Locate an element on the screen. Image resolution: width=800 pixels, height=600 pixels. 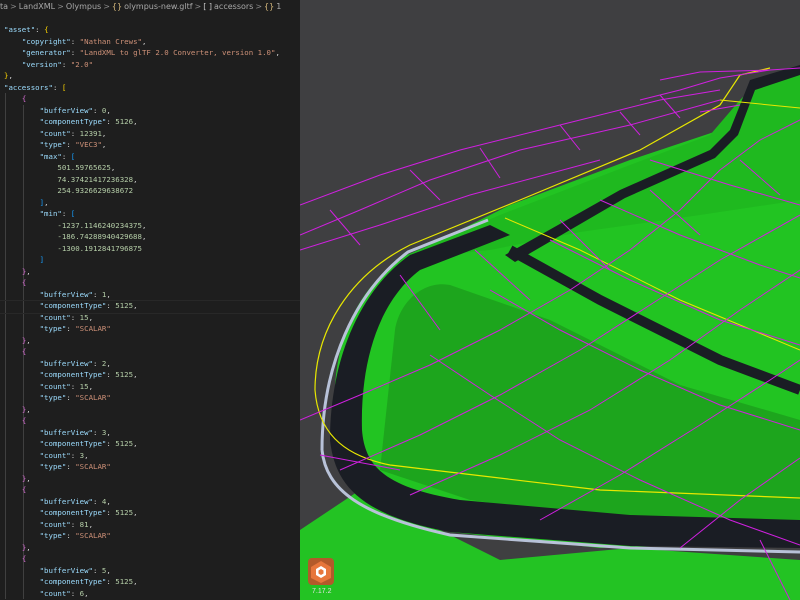
code-line: "max": [ is located at coordinates (40, 157).